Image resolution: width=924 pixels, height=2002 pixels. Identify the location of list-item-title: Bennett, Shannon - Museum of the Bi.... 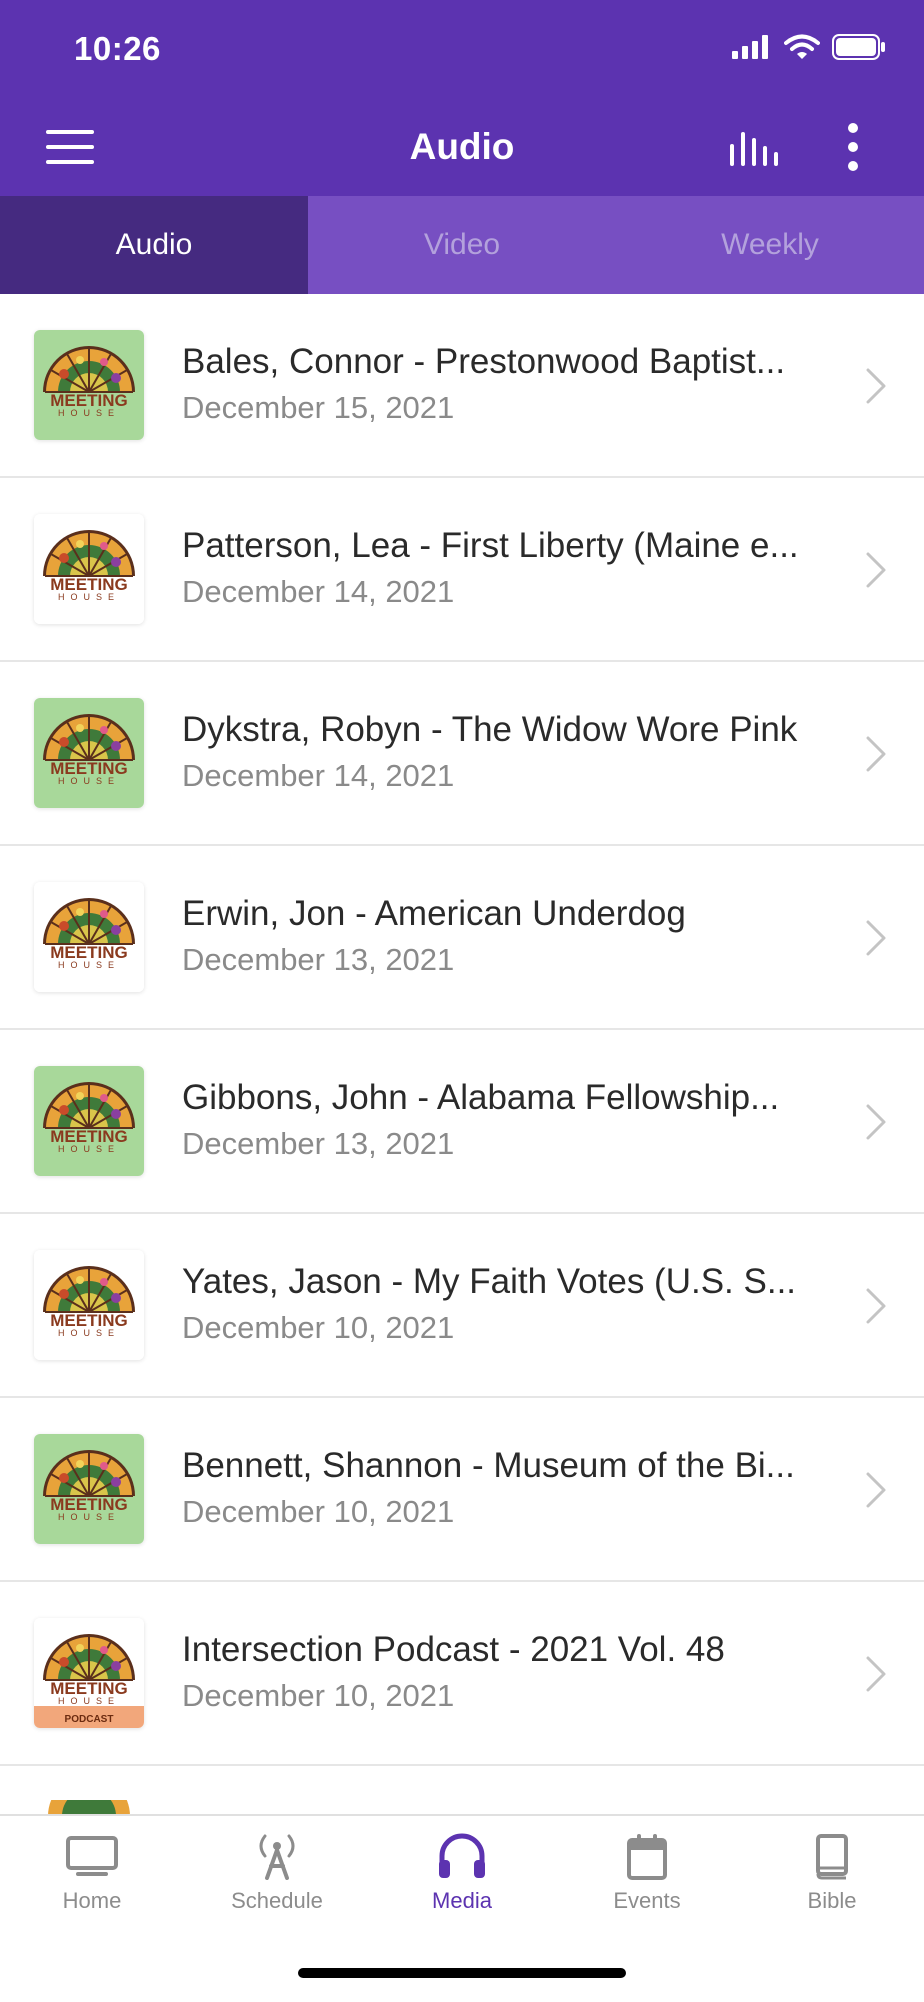
(488, 1465).